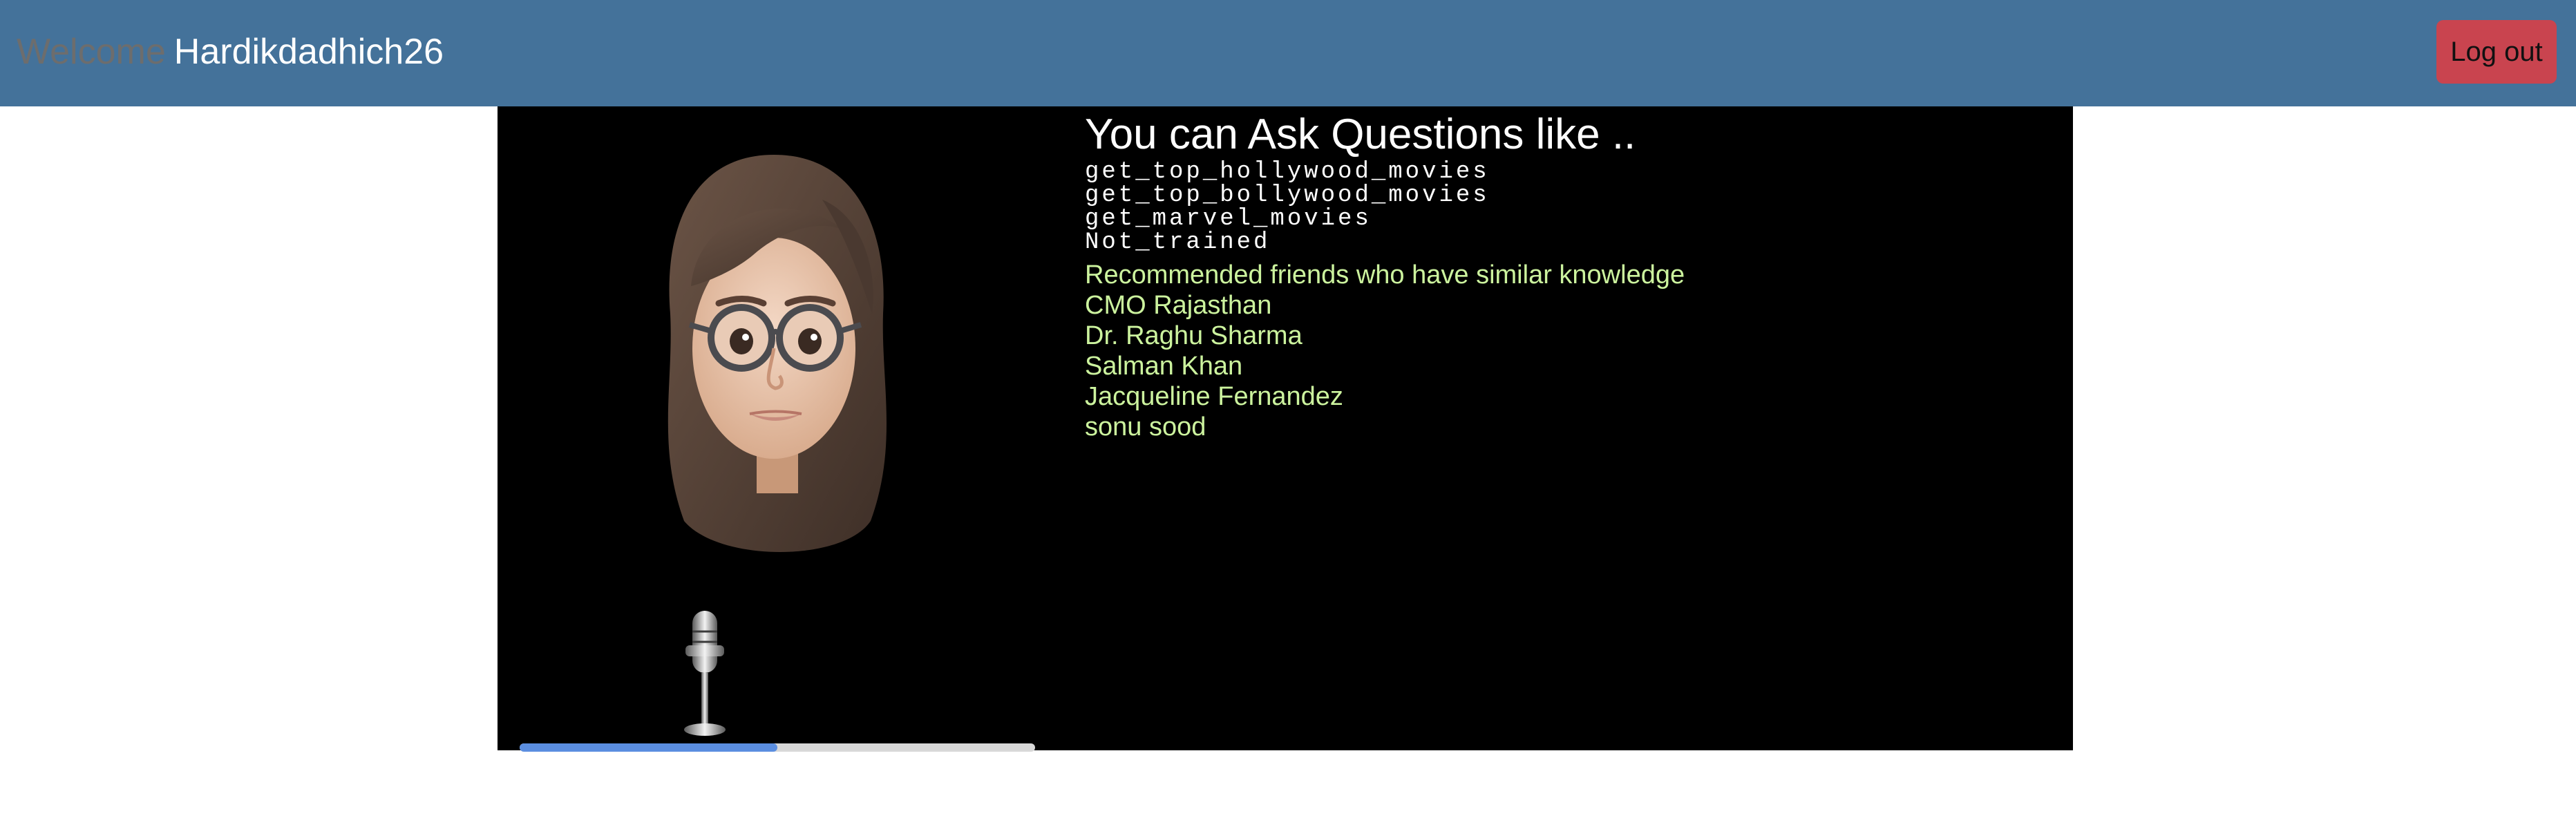 The width and height of the screenshot is (2576, 836). I want to click on friend-item: sonu sood, so click(1145, 426).